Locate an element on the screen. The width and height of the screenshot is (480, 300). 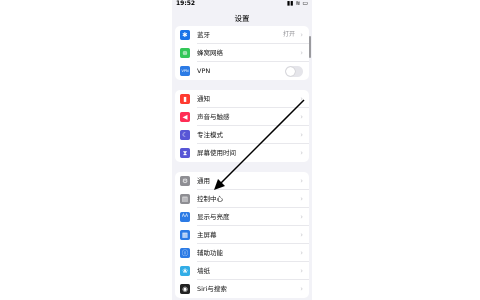
cellular-icon: ⊛ is located at coordinates (185, 53).